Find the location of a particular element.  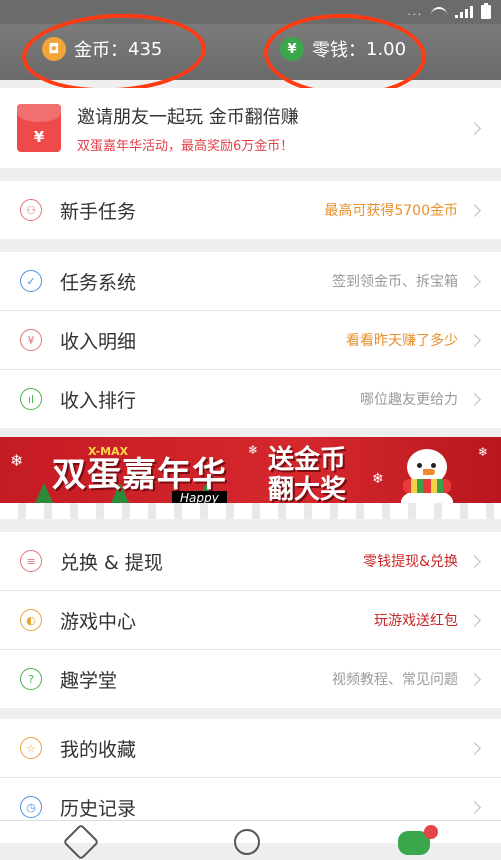

list-item: ≡ 兑换 & 提现 零钱提现&兑换 is located at coordinates (250, 561).